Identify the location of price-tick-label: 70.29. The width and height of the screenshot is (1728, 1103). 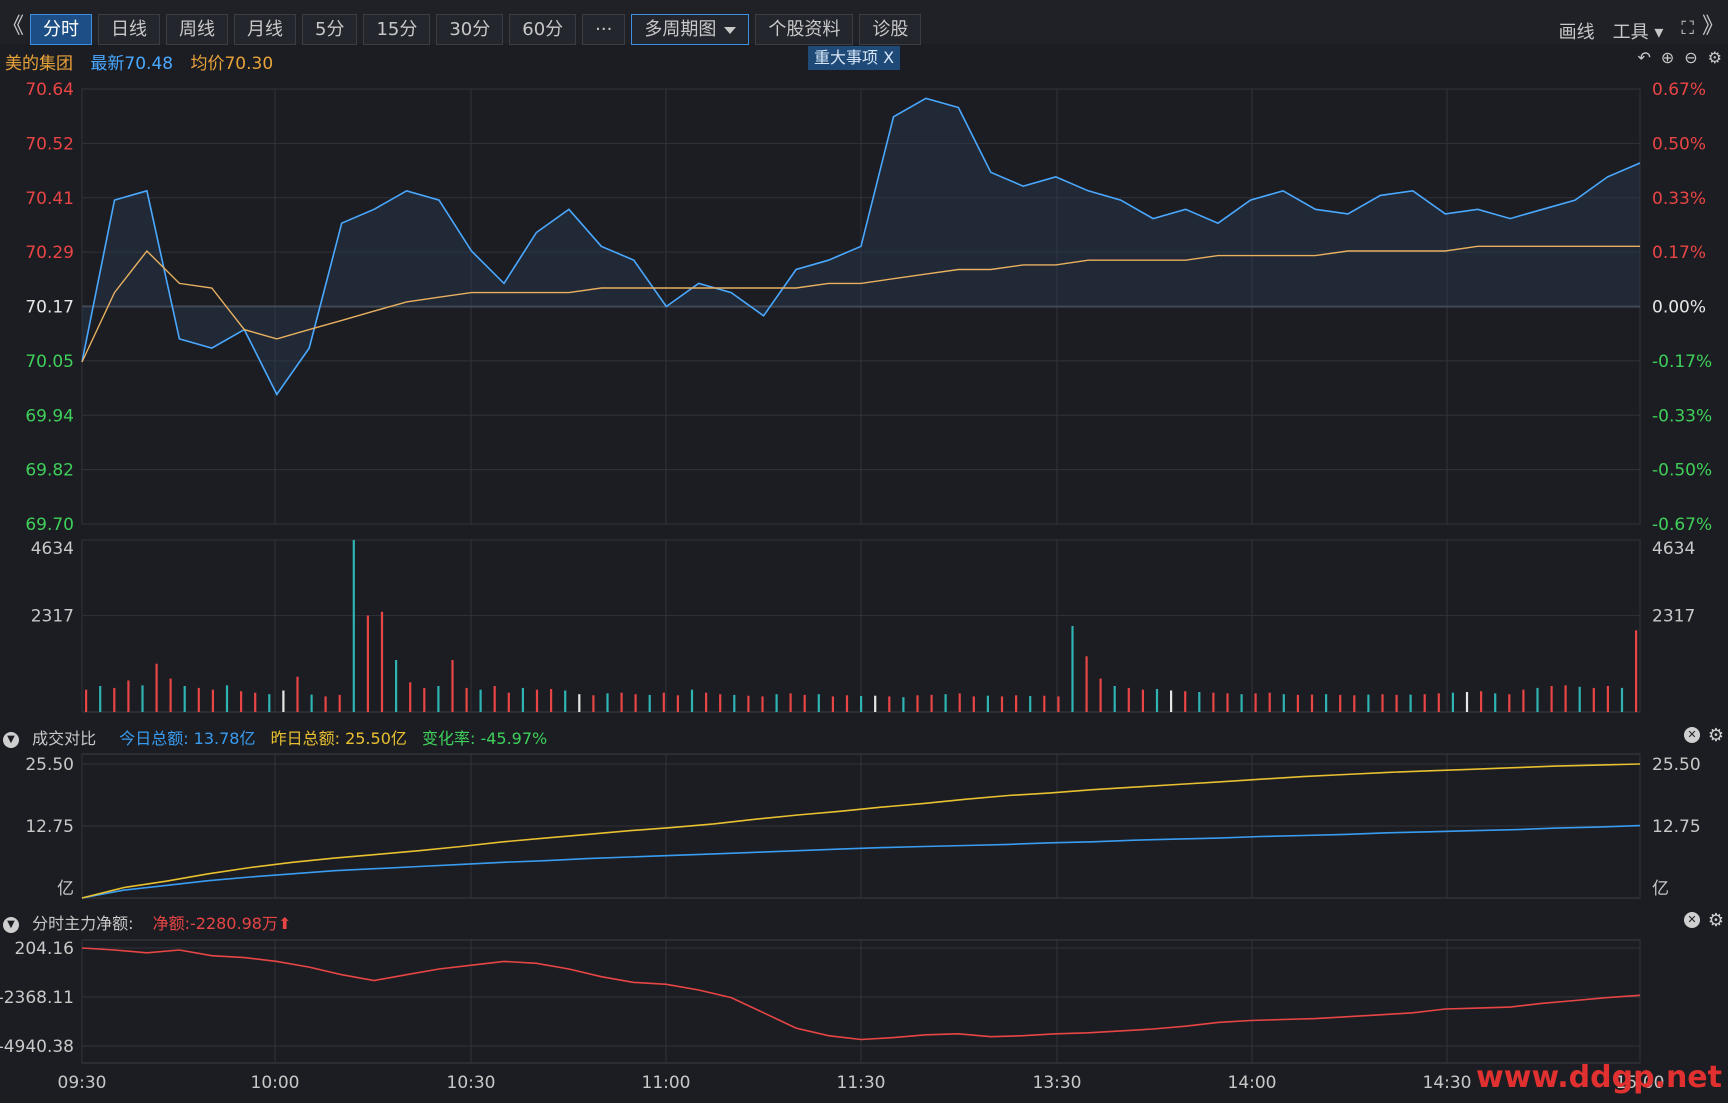
(49, 253).